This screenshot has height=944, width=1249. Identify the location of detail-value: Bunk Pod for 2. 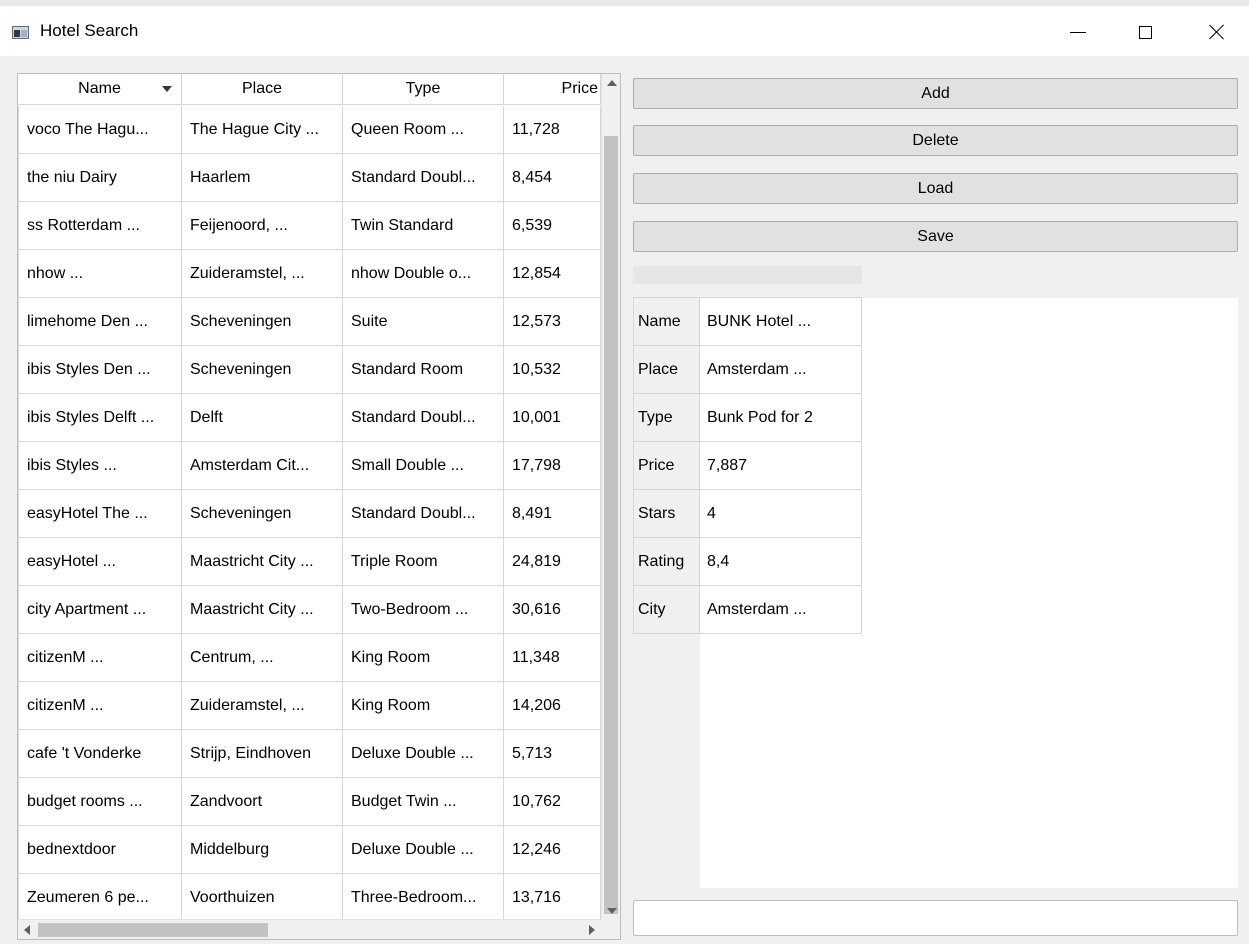
(781, 418).